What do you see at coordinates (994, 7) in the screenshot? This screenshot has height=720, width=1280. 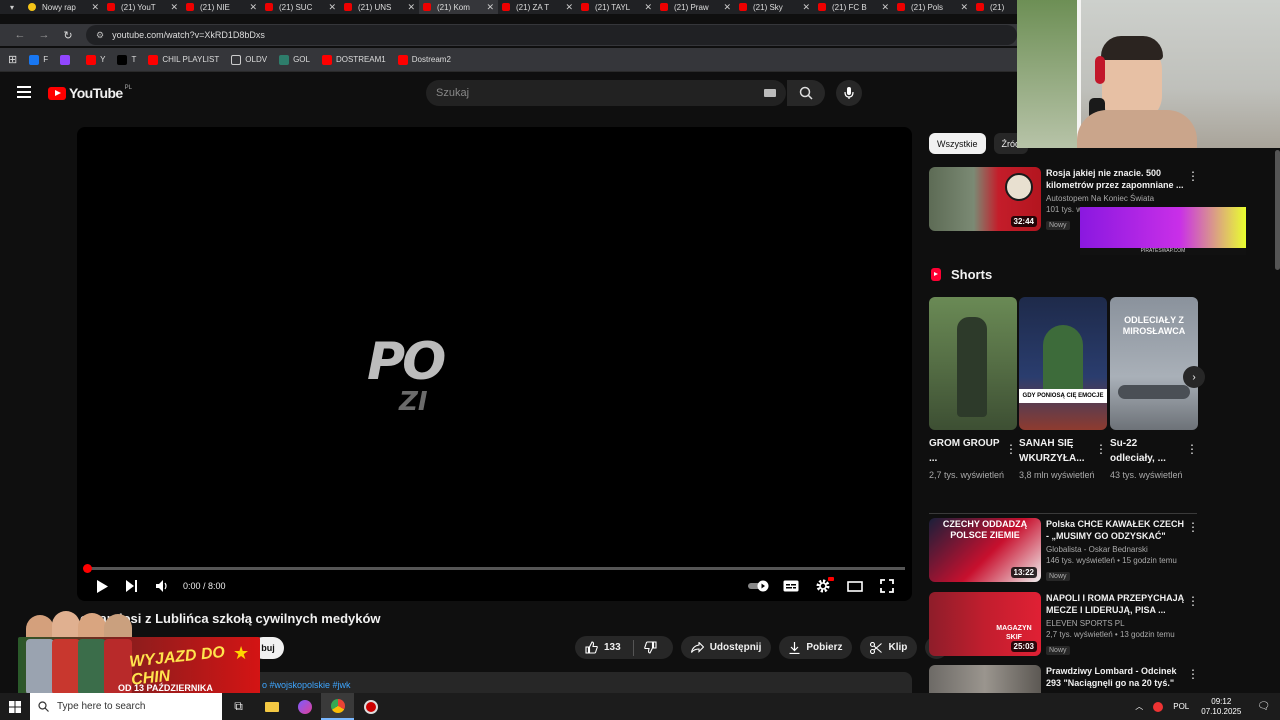 I see `browser-tab: (21)✕` at bounding box center [994, 7].